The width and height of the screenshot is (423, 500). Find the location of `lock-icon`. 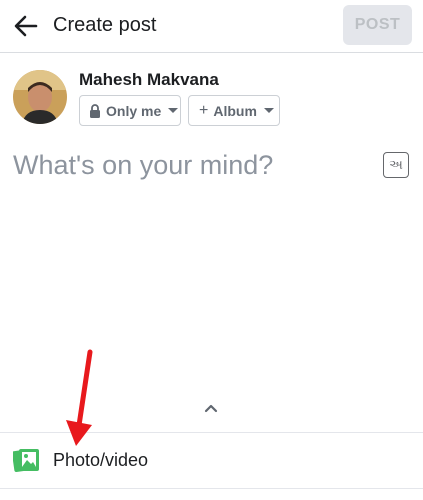

lock-icon is located at coordinates (95, 110).